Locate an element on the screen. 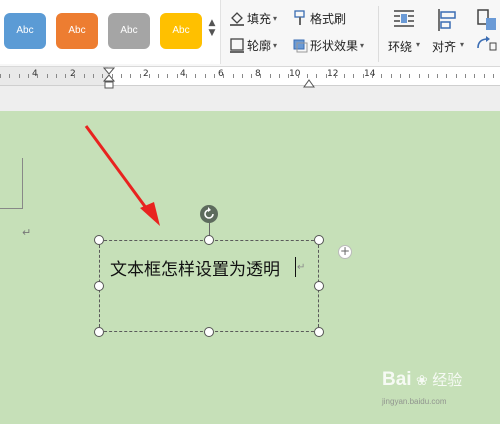 This screenshot has height=424, width=500. outline-icon is located at coordinates (237, 45).